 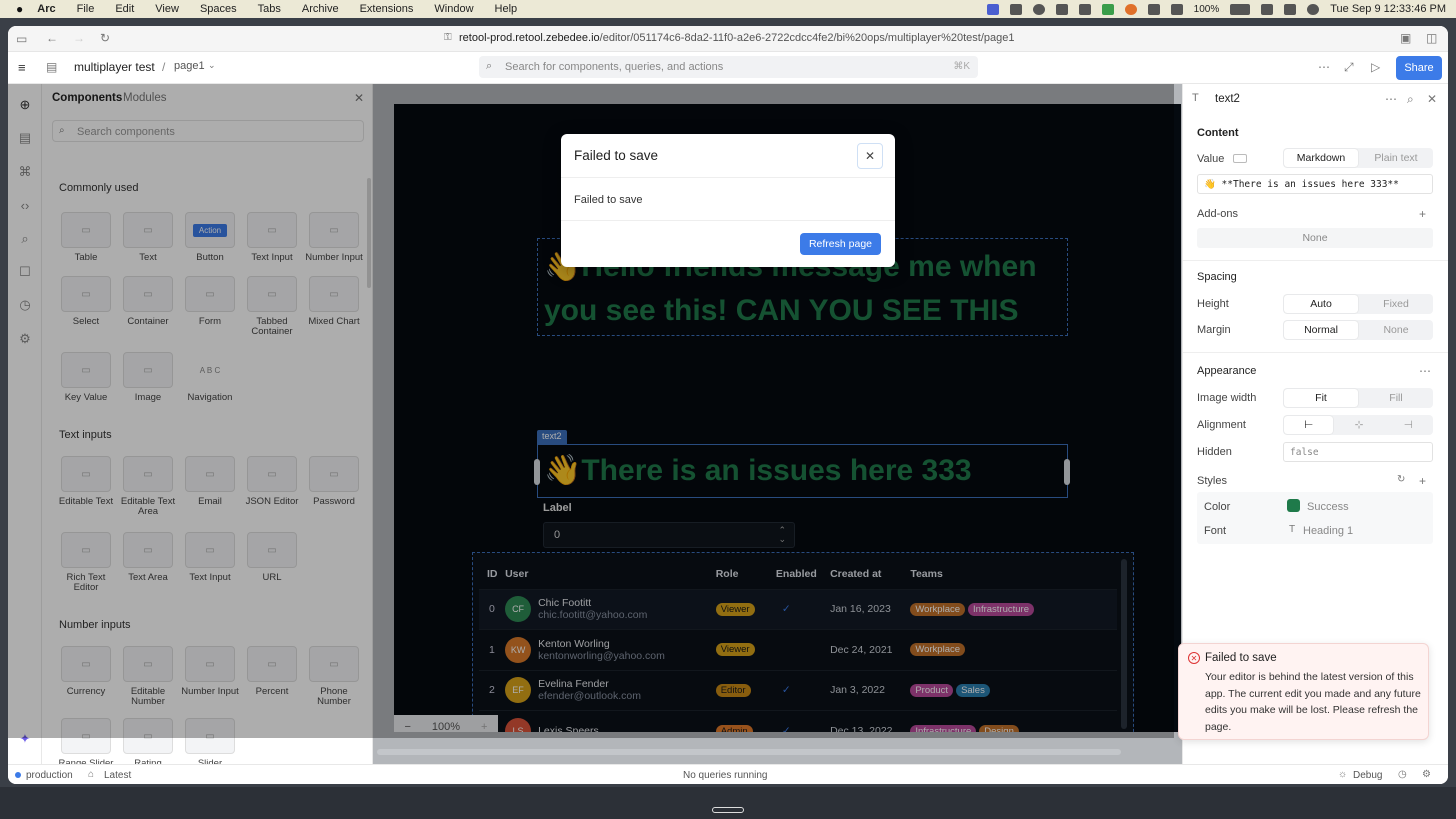 I want to click on extension-icon: ▣, so click(x=1405, y=38).